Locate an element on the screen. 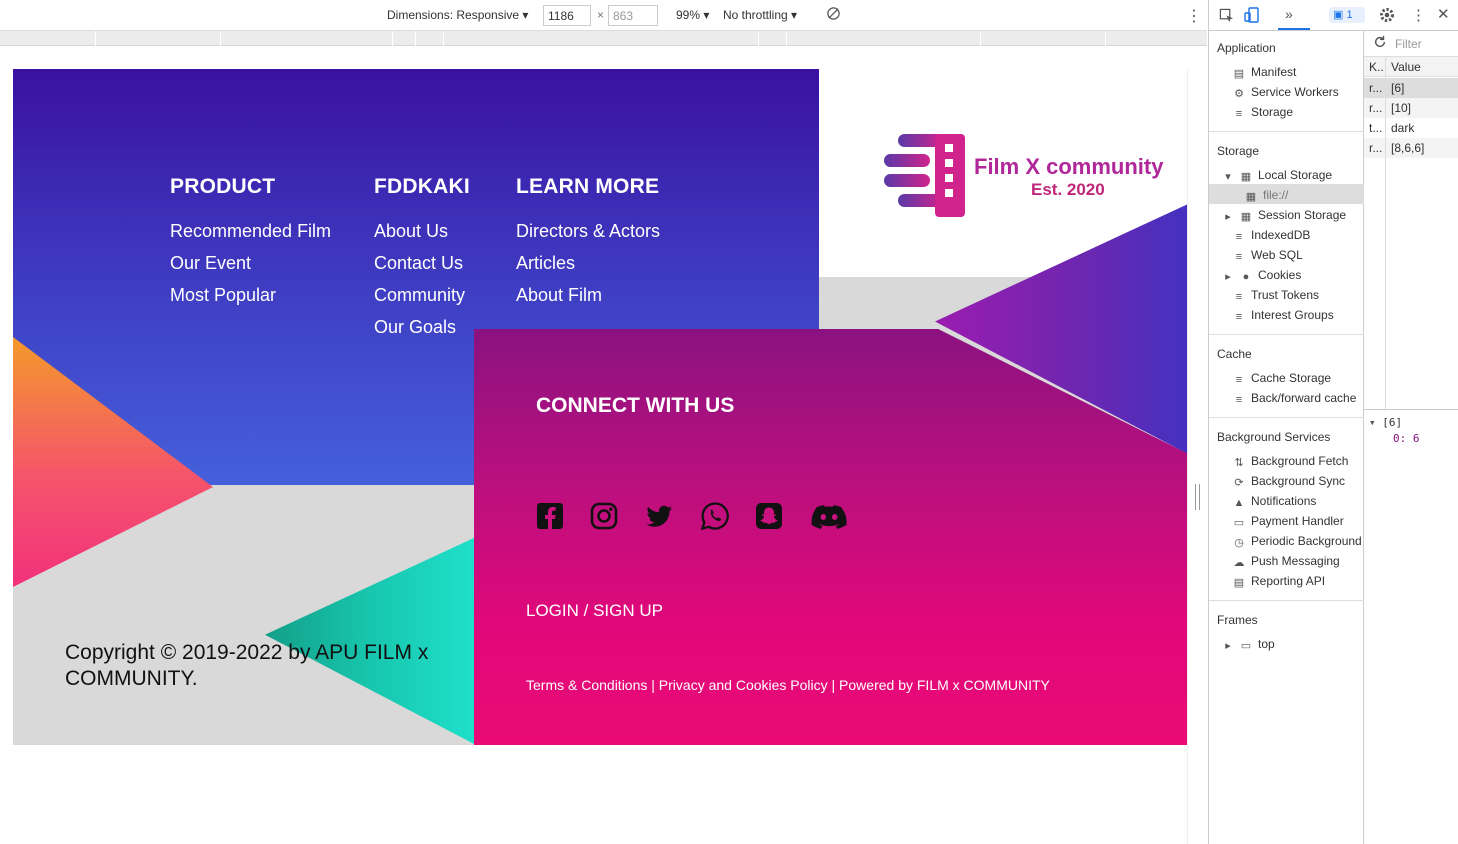 This screenshot has height=844, width=1458. discord-icon is located at coordinates (829, 516).